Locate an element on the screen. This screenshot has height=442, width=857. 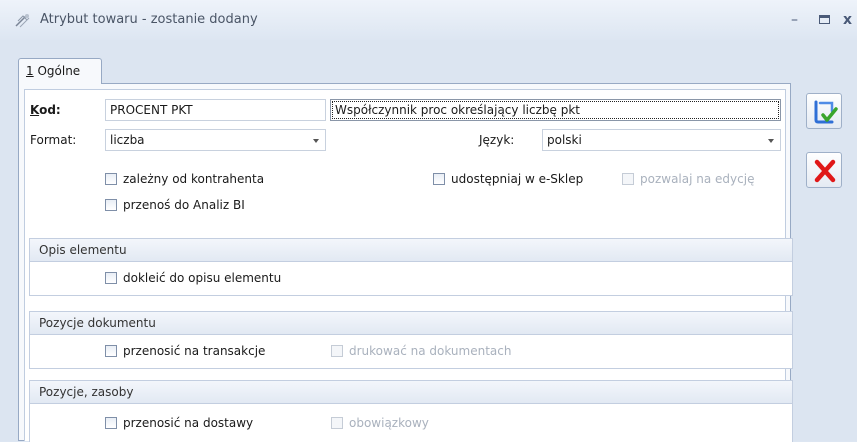
red-x-icon is located at coordinates (825, 171).